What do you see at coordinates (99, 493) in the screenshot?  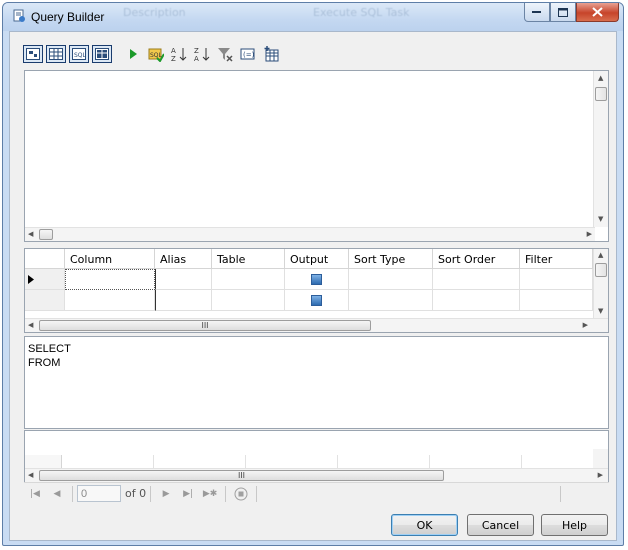 I see `page-number-input` at bounding box center [99, 493].